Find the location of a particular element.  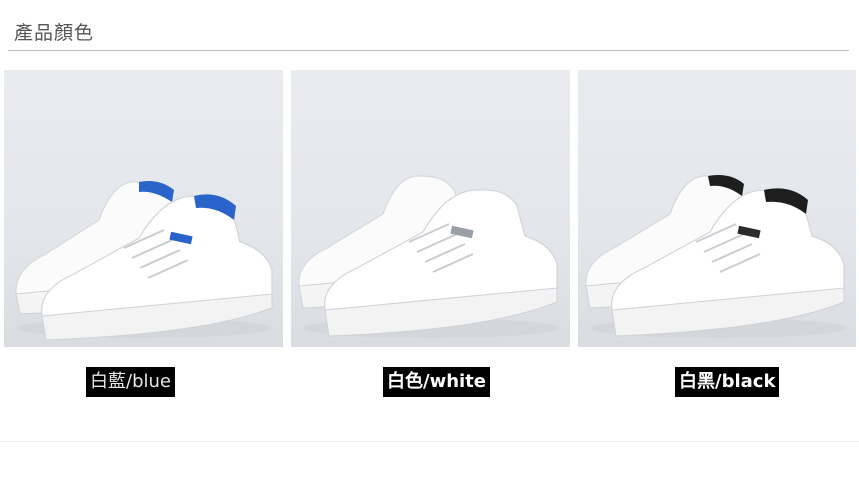

color-label-blue: 白藍/blue is located at coordinates (130, 382).